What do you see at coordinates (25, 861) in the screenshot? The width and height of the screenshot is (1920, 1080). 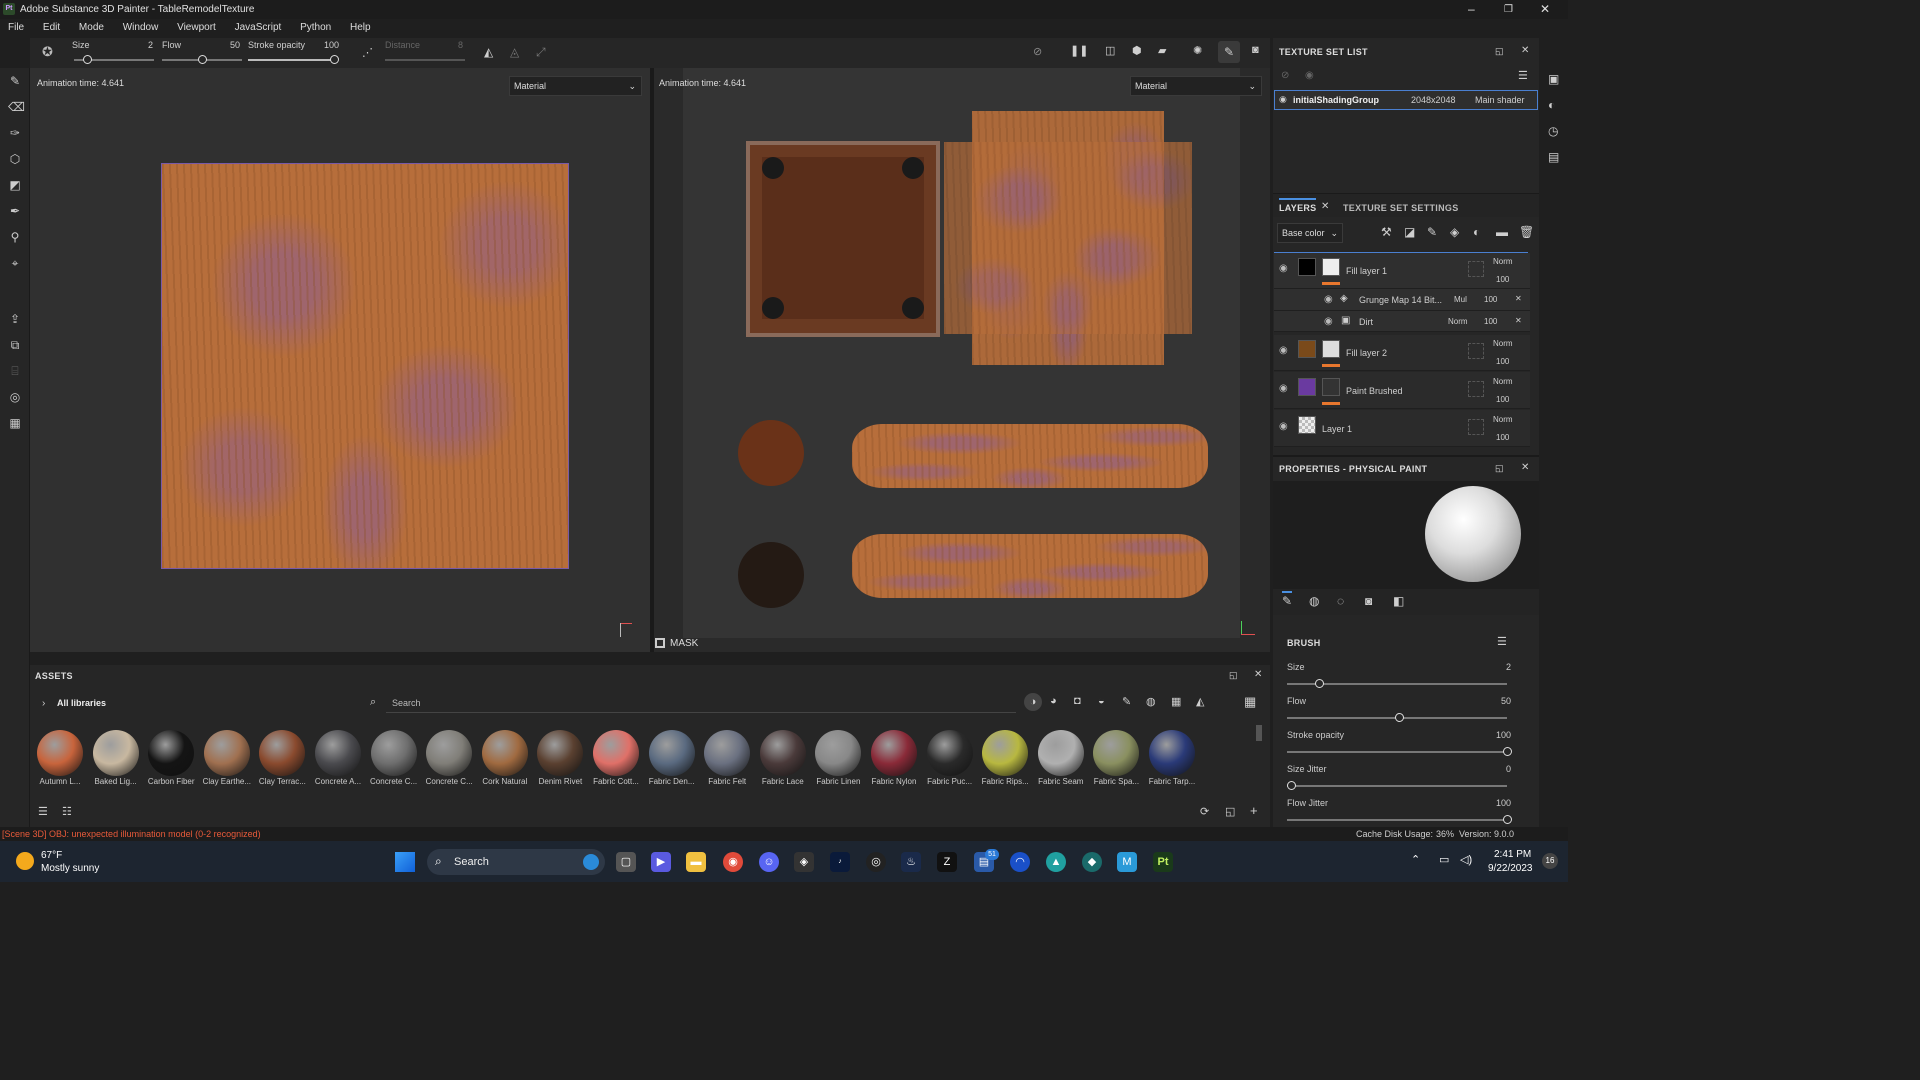 I see `weather-icon` at bounding box center [25, 861].